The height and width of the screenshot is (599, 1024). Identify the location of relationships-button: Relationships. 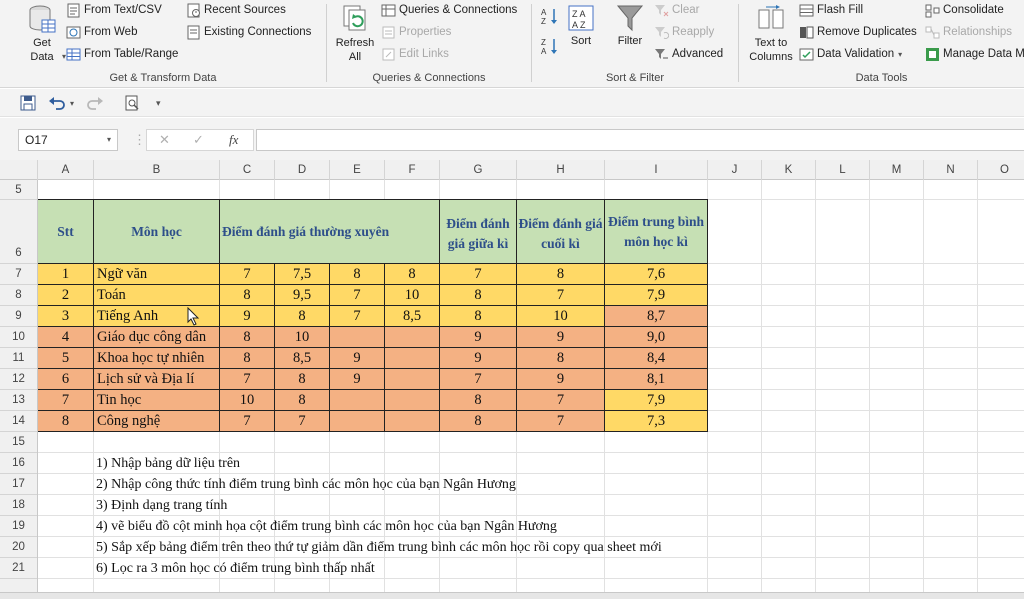
(968, 32).